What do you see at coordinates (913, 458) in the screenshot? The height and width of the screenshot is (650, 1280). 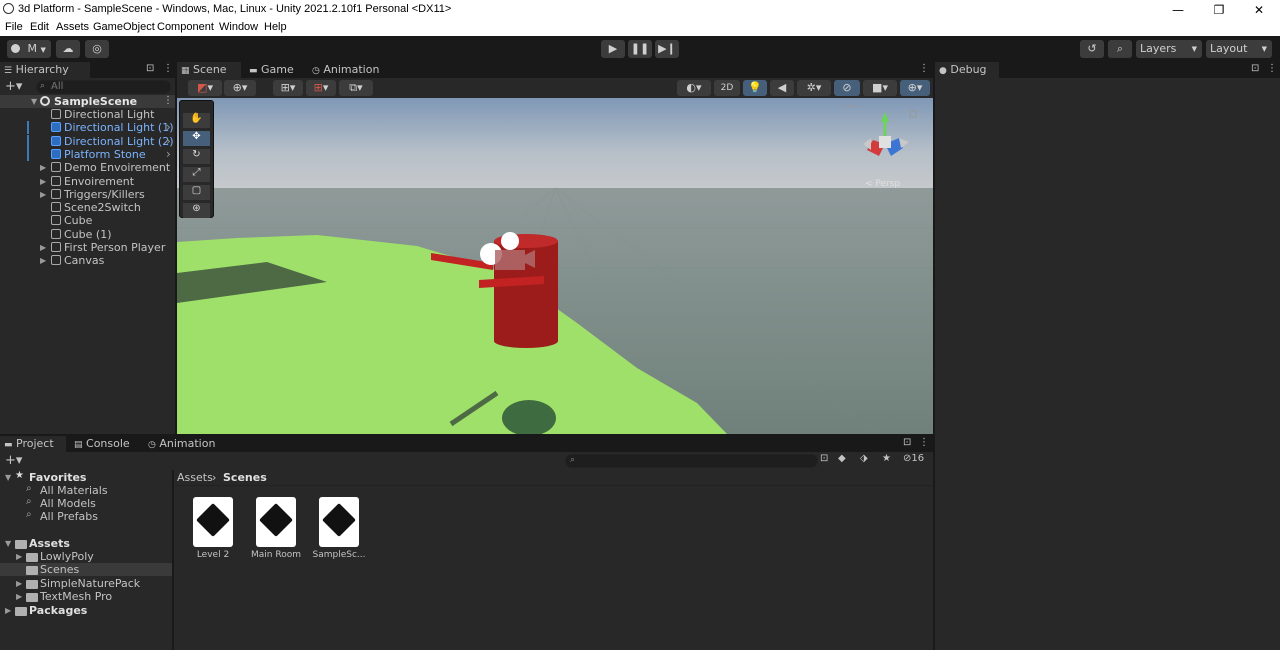 I see `hidden-packages-toggle: ⊘16` at bounding box center [913, 458].